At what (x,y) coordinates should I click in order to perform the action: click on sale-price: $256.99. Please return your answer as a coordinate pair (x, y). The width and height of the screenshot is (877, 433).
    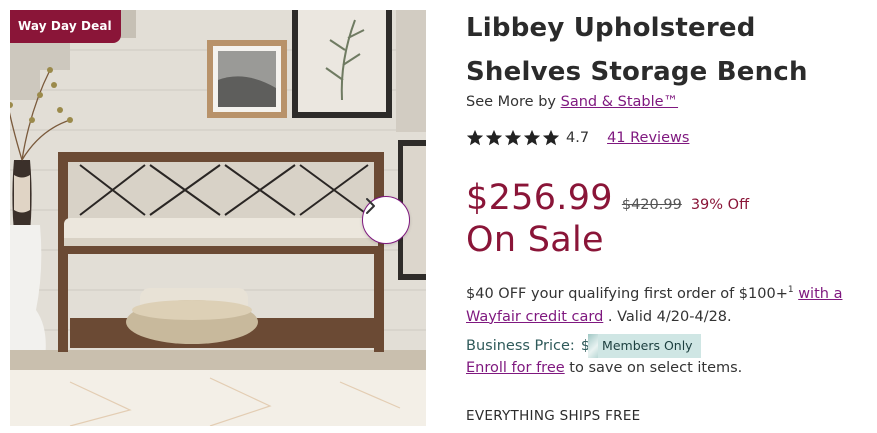
    Looking at the image, I should click on (539, 198).